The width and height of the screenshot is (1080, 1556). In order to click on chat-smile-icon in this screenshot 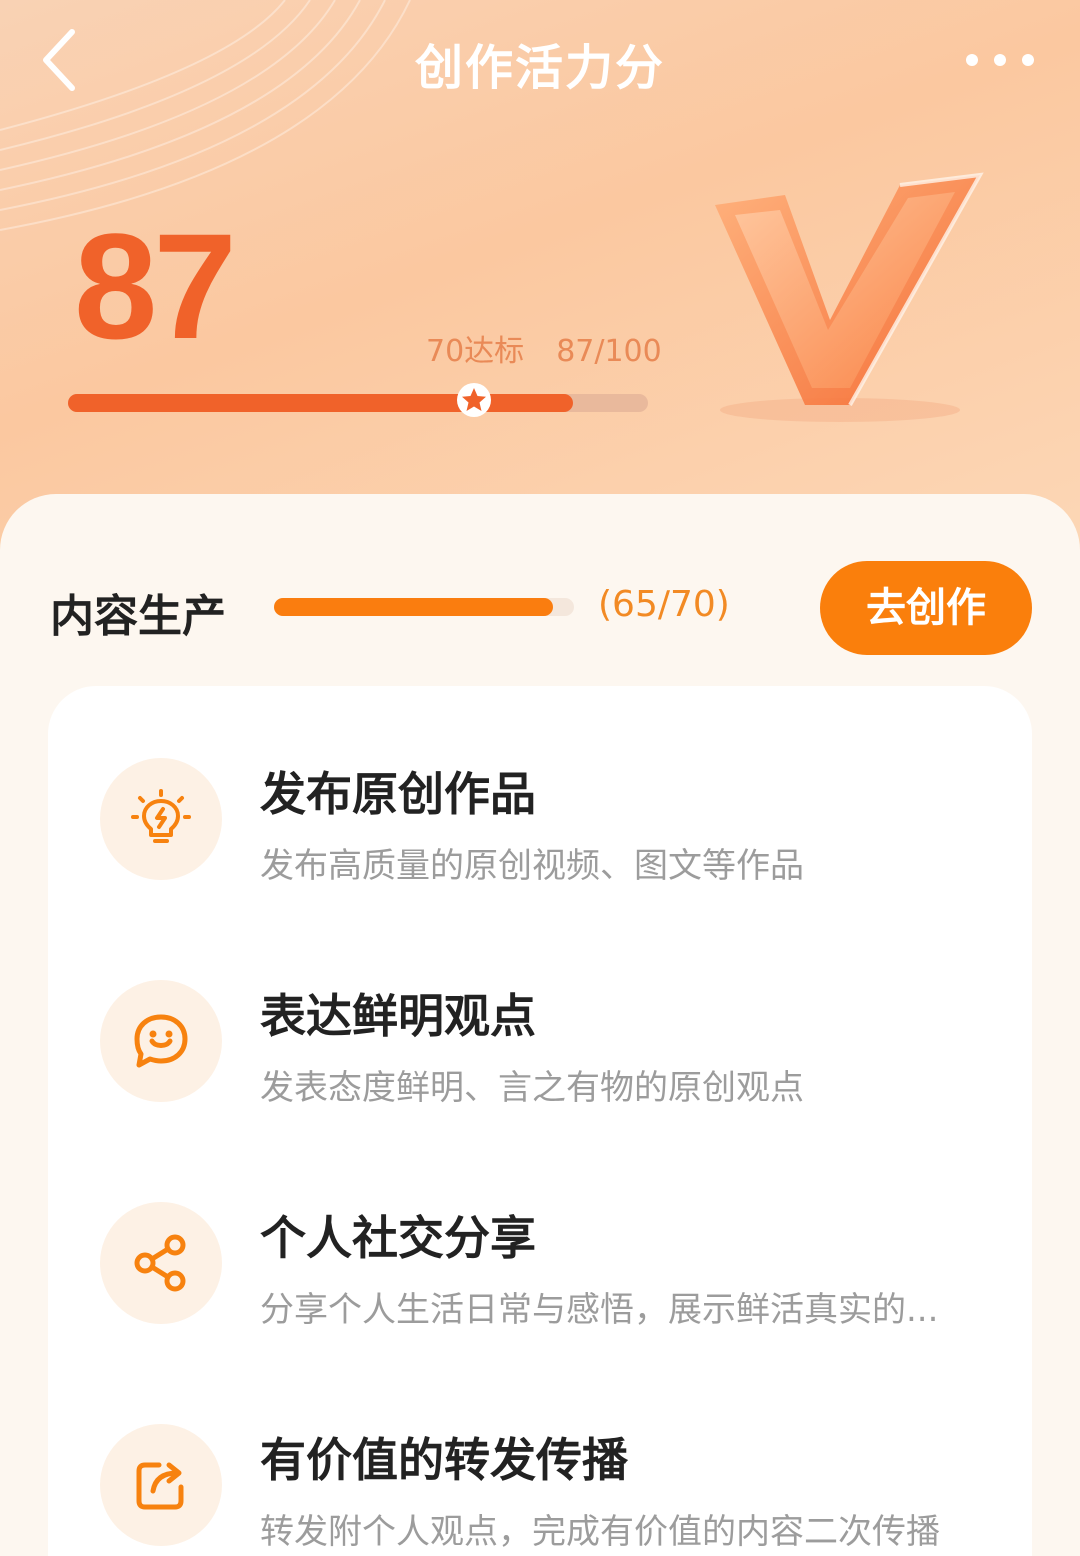, I will do `click(161, 1041)`.